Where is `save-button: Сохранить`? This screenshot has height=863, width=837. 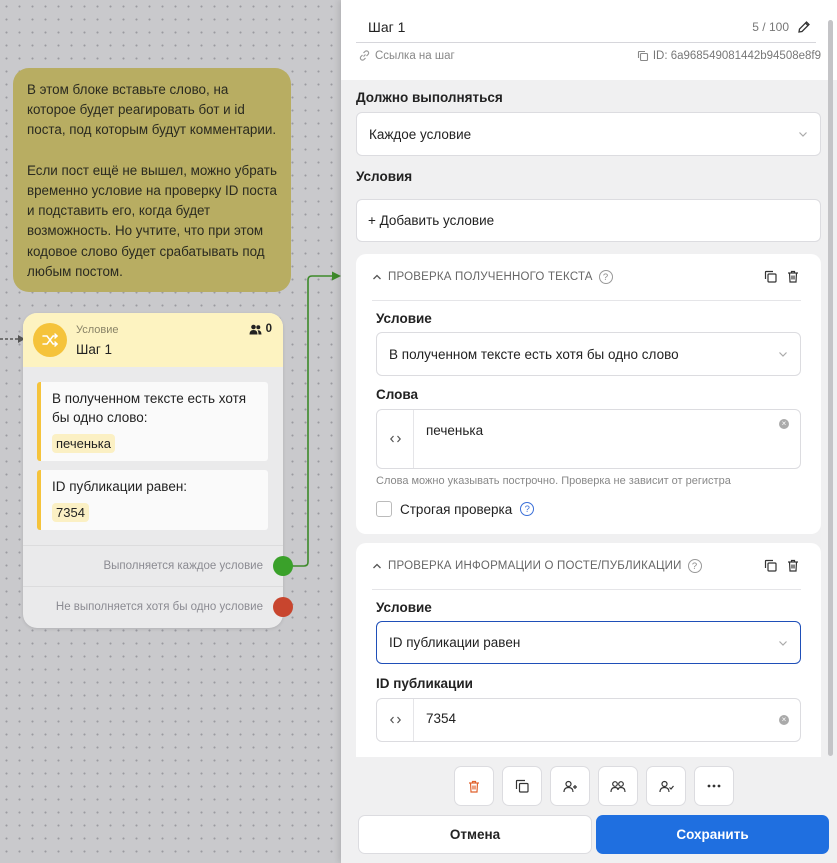 save-button: Сохранить is located at coordinates (712, 834).